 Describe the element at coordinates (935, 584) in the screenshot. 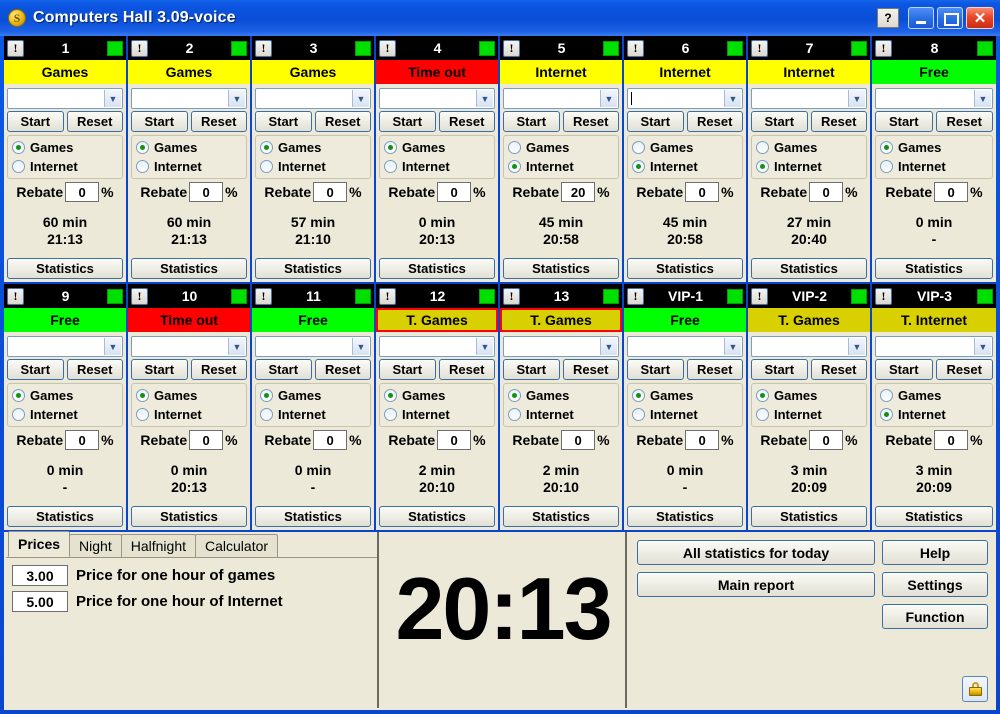

I see `settings-button: Settings` at that location.